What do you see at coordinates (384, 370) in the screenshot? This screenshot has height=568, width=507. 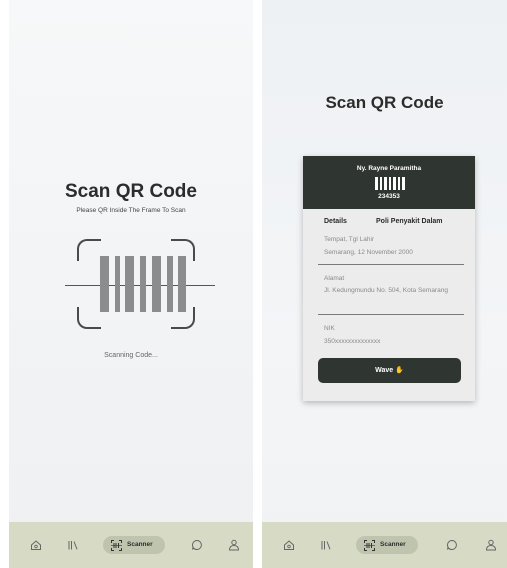 I see `wave-button-label: Wave` at bounding box center [384, 370].